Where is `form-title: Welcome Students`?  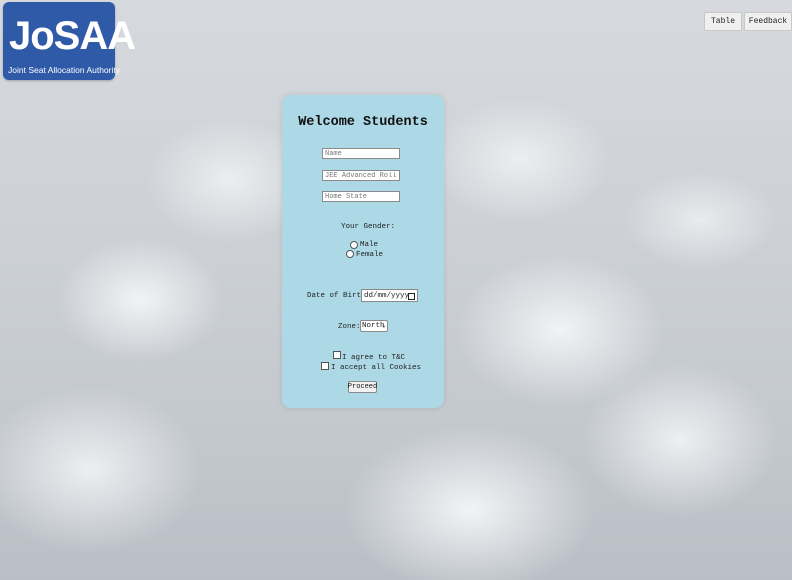 form-title: Welcome Students is located at coordinates (363, 122).